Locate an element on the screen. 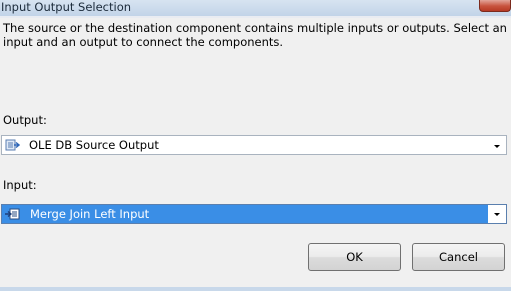 The width and height of the screenshot is (511, 291). output-selected-value: OLE DB Source Output is located at coordinates (94, 145).